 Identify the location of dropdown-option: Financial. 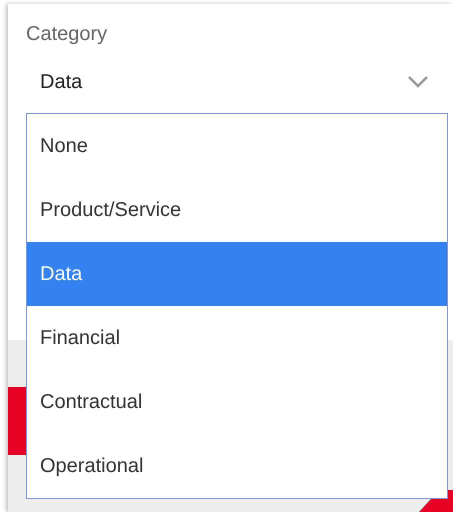
(237, 338).